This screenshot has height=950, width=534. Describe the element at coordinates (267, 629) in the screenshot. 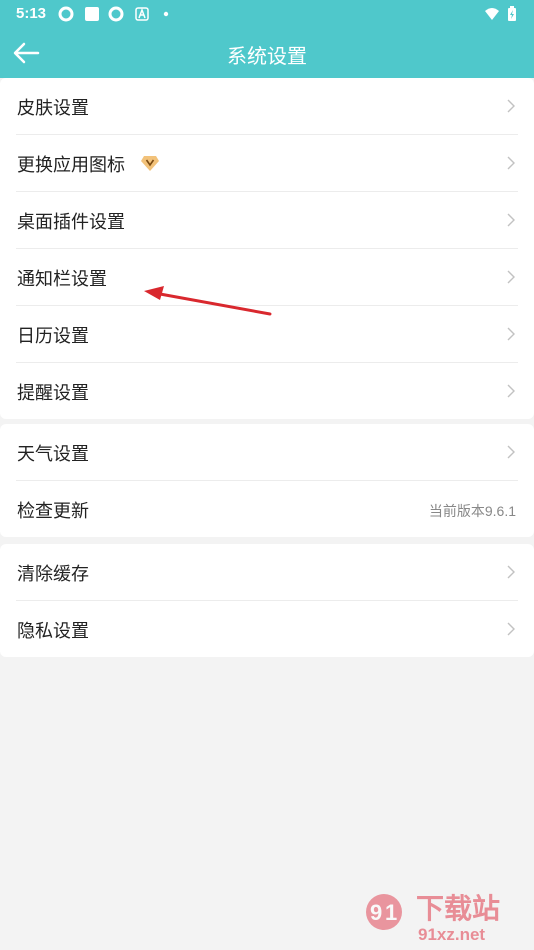

I see `privacy-settings-item: 隐私设置` at that location.